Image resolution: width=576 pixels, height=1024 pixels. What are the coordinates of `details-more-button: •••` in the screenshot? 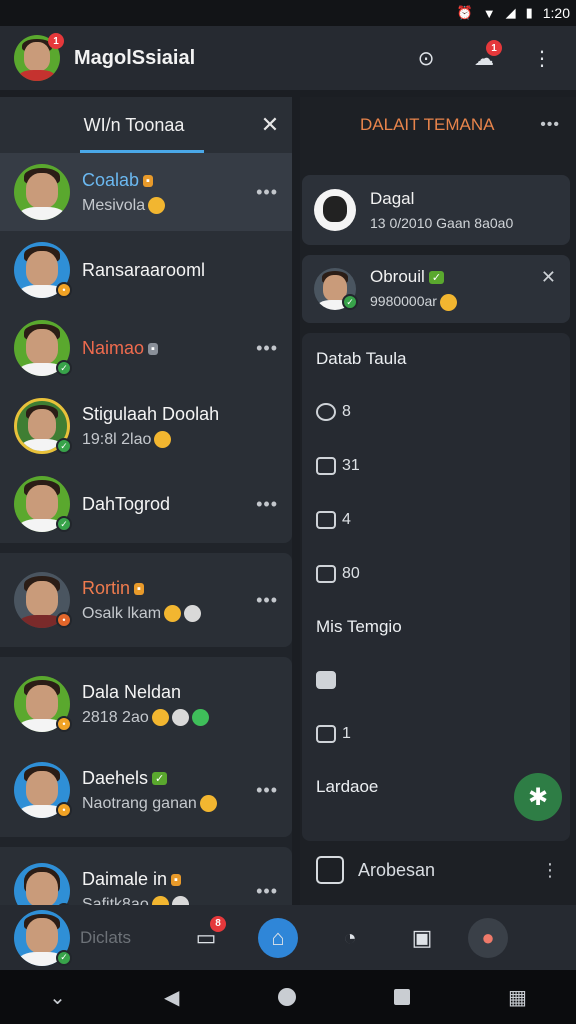 It's located at (550, 125).